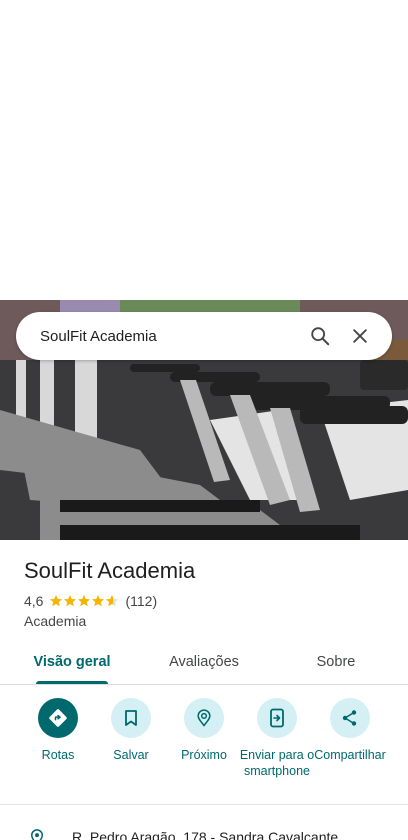  I want to click on save-button: Salvar, so click(131, 730).